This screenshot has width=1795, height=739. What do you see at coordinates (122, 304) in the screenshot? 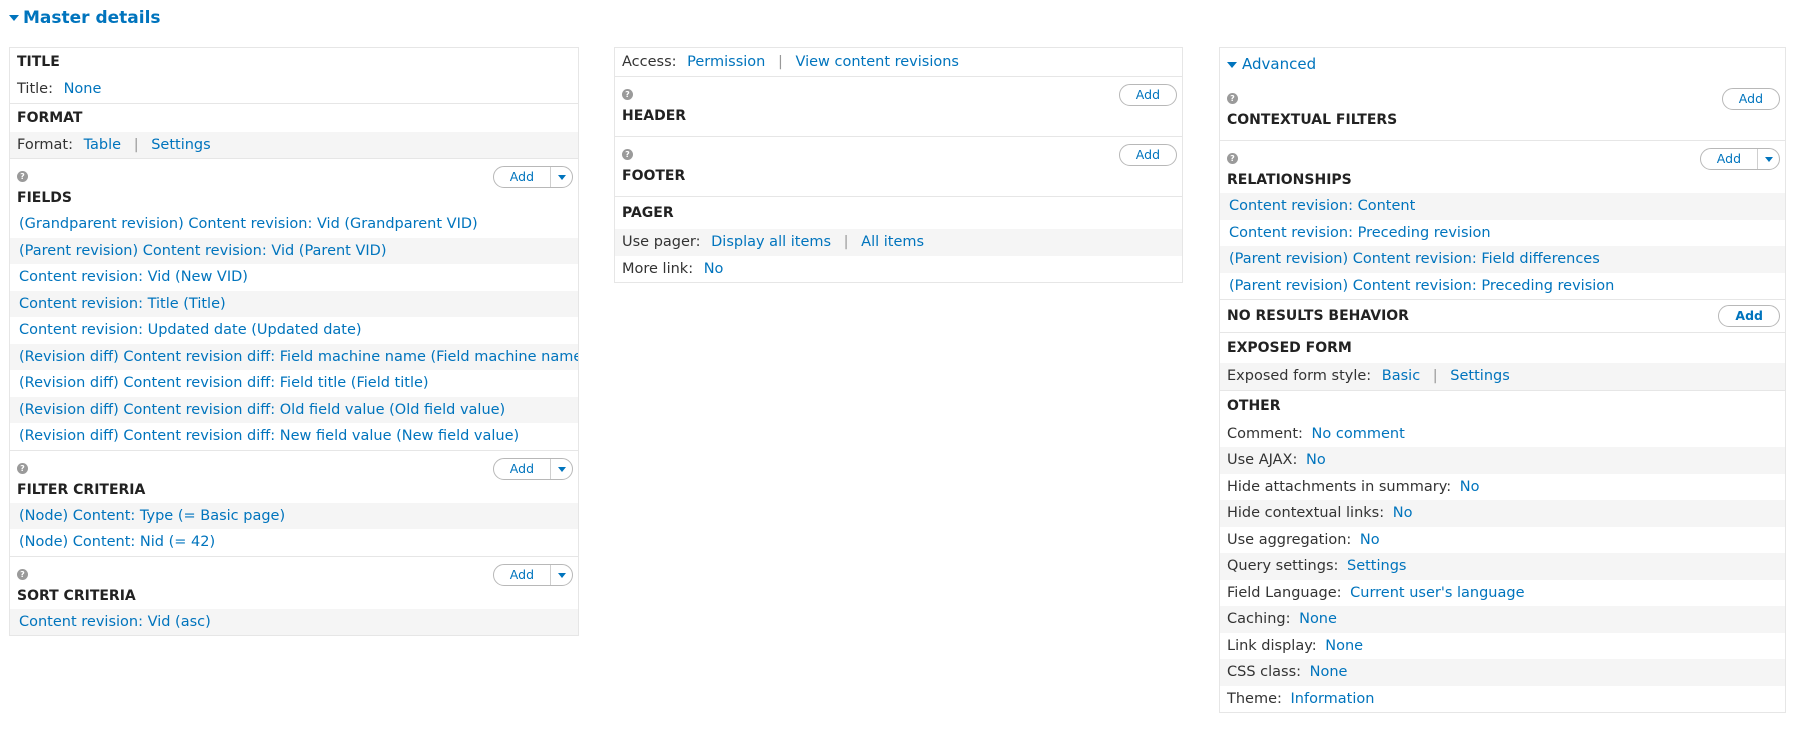
I see `field-link-4: Content revision: Title (Title)` at bounding box center [122, 304].